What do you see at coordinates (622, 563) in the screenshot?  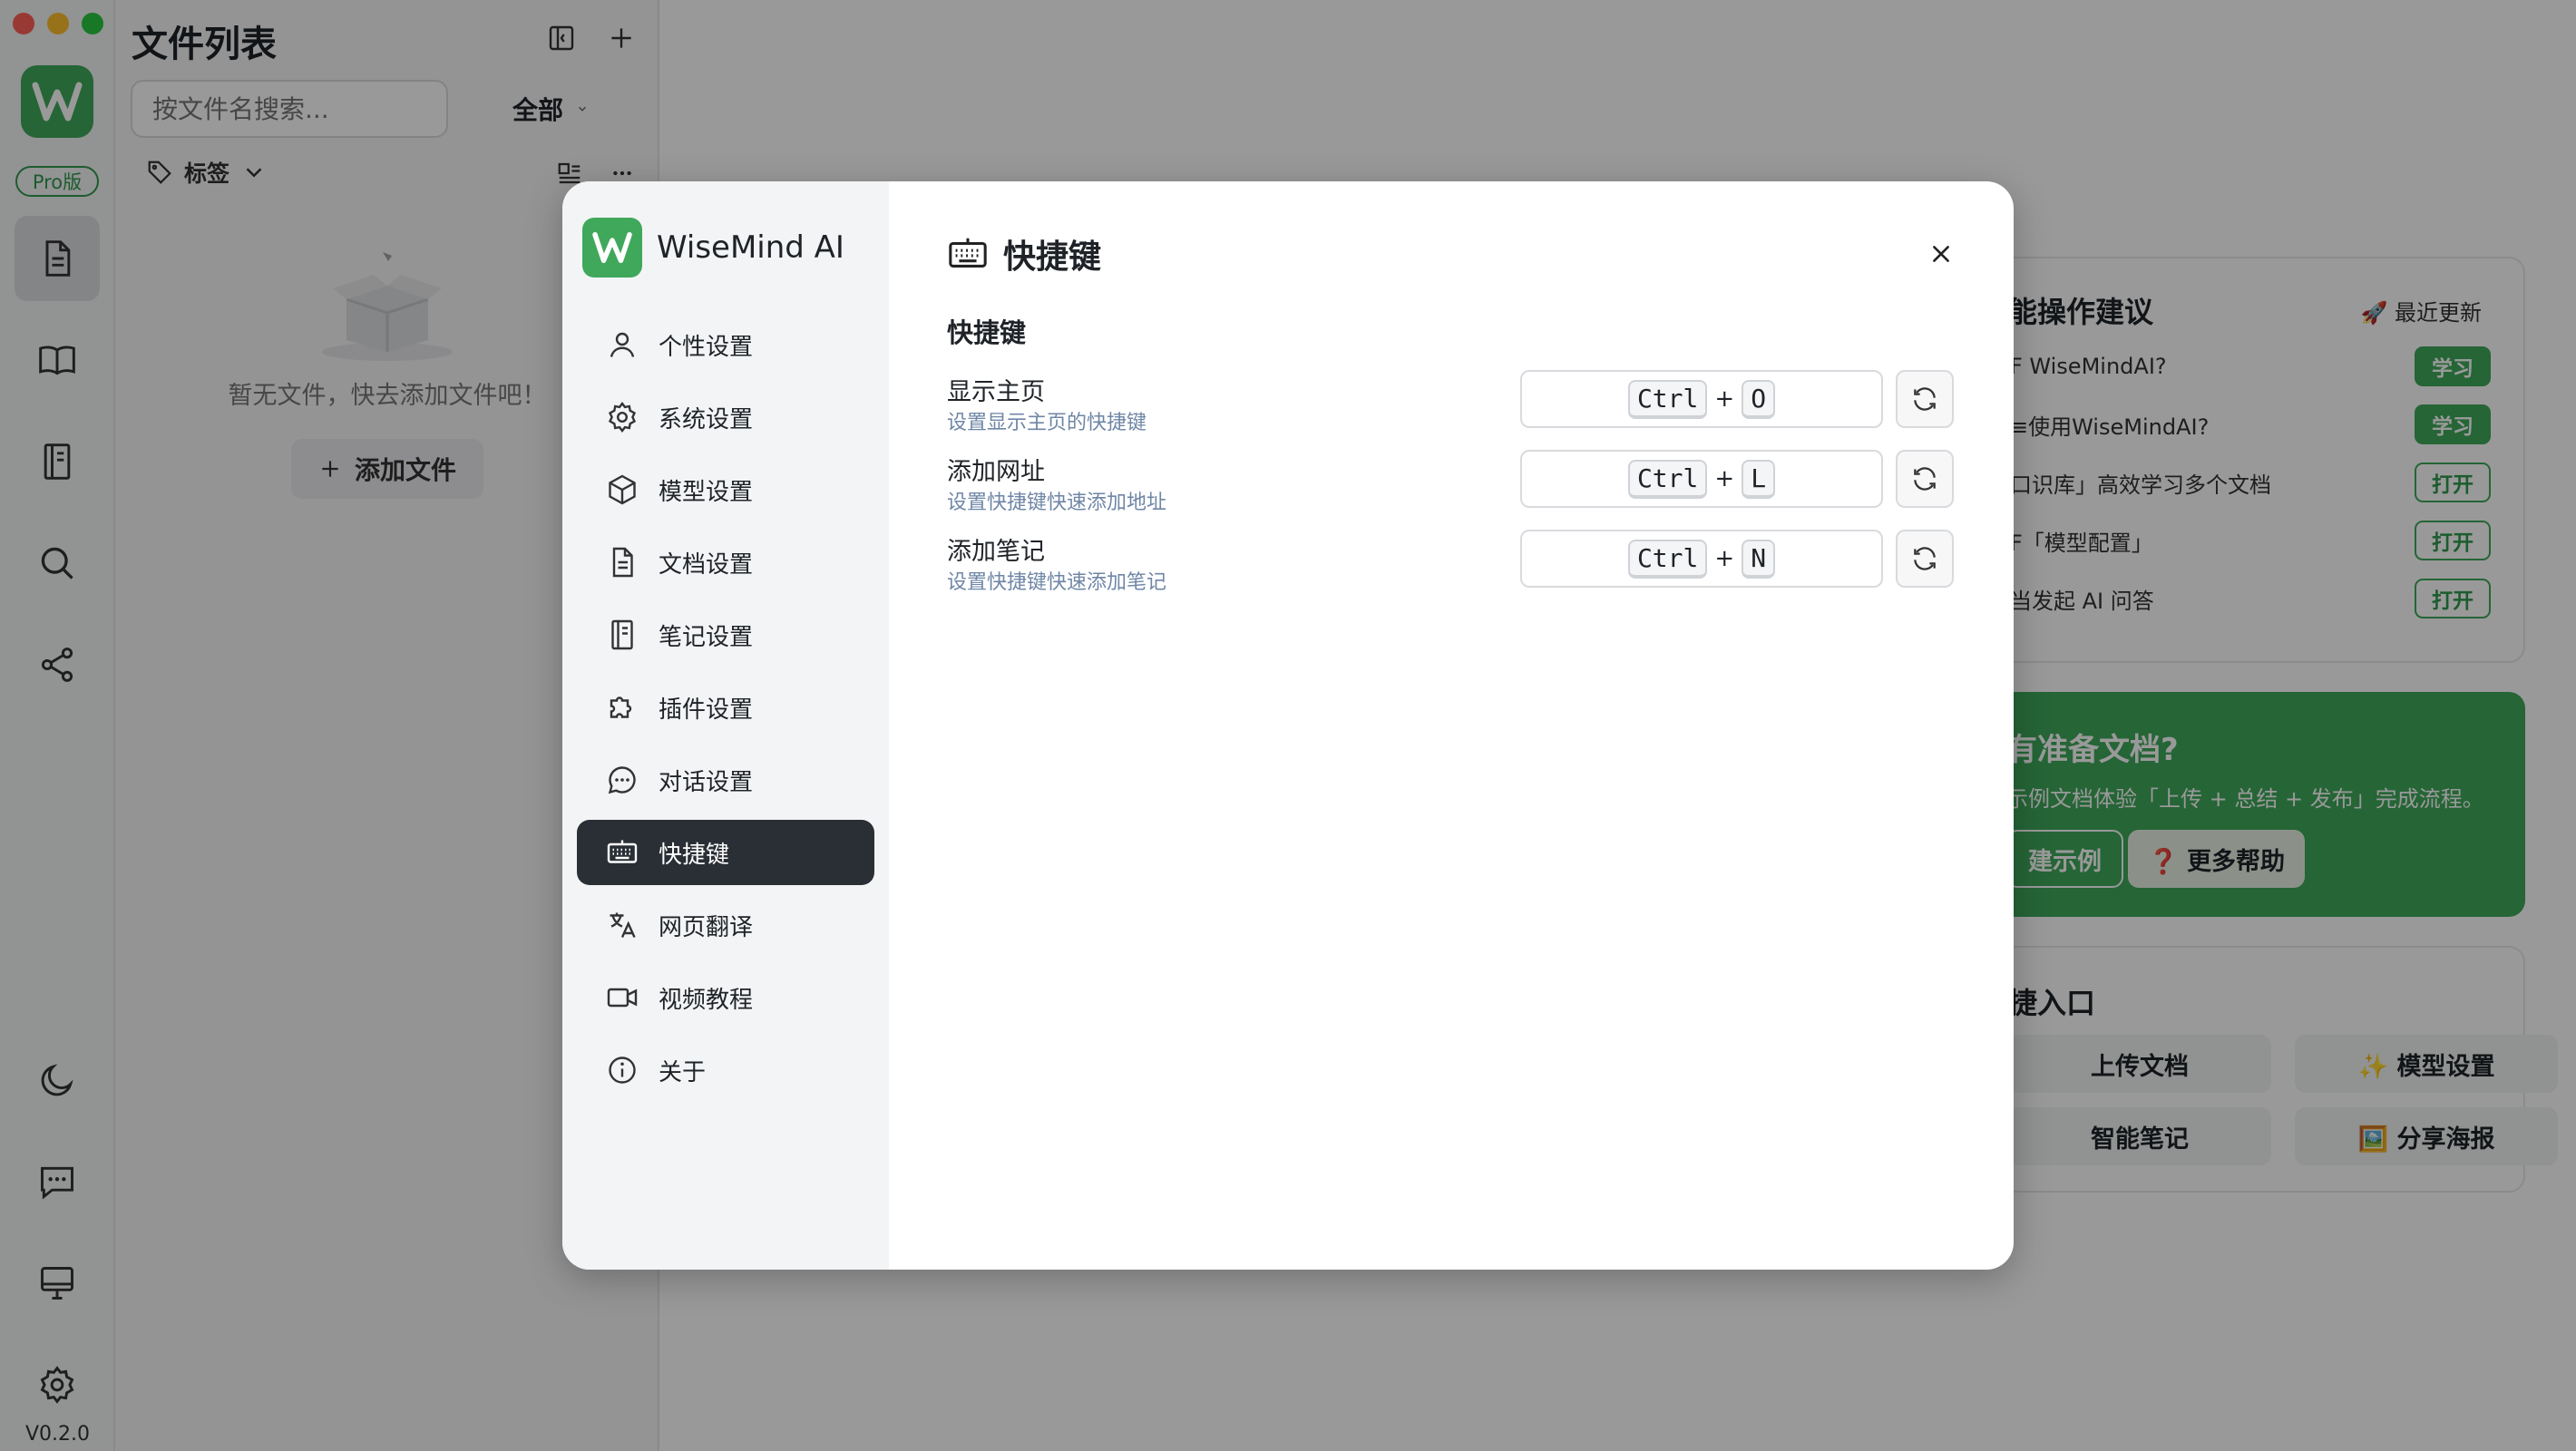 I see `document-icon` at bounding box center [622, 563].